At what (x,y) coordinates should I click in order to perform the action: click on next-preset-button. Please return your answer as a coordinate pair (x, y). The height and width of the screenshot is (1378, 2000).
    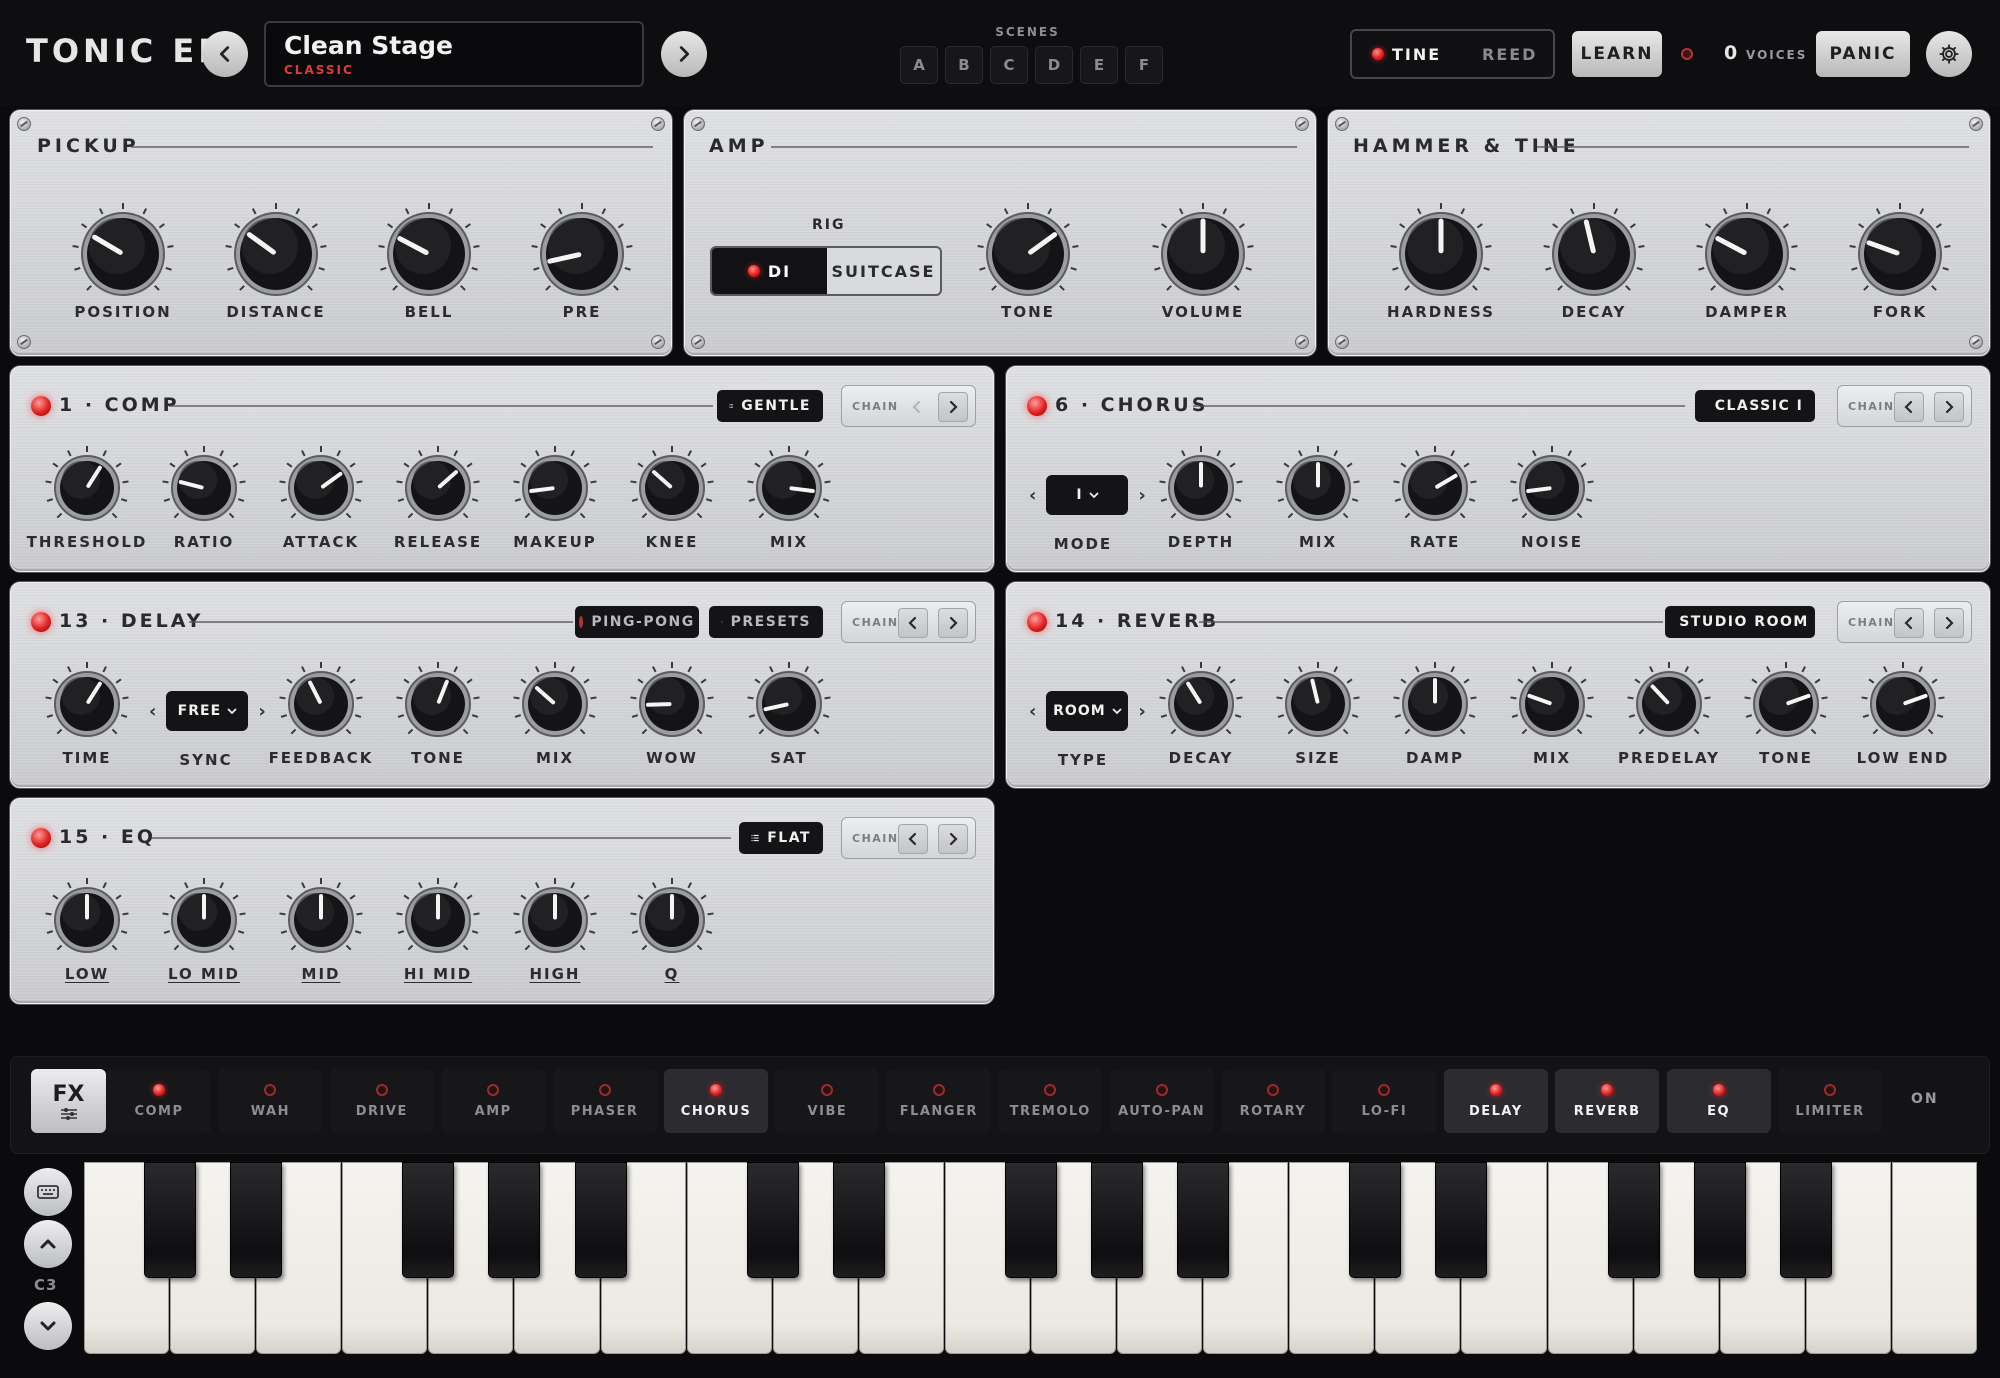
    Looking at the image, I should click on (684, 54).